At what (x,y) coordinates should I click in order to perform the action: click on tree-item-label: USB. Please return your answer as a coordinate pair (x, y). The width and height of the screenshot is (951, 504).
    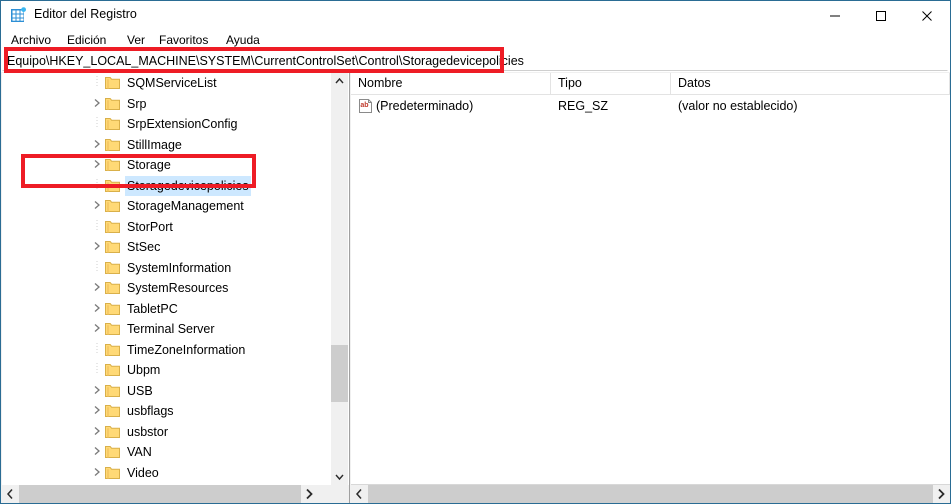
    Looking at the image, I should click on (140, 390).